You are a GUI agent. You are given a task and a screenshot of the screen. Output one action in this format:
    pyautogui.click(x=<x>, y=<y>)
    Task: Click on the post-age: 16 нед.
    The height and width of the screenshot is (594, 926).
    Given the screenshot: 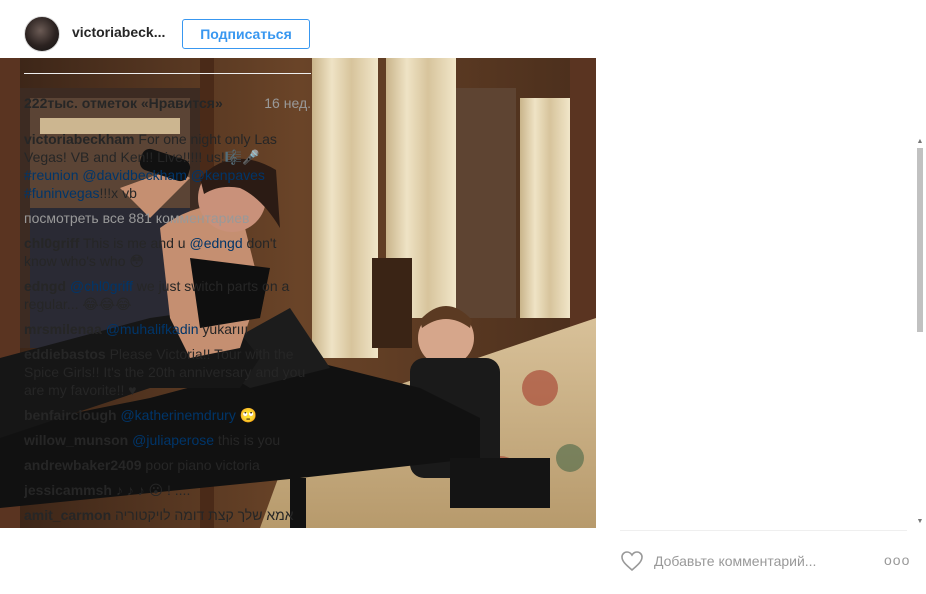 What is the action you would take?
    pyautogui.click(x=287, y=103)
    